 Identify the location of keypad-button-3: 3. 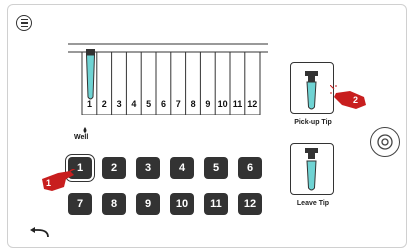
(148, 168).